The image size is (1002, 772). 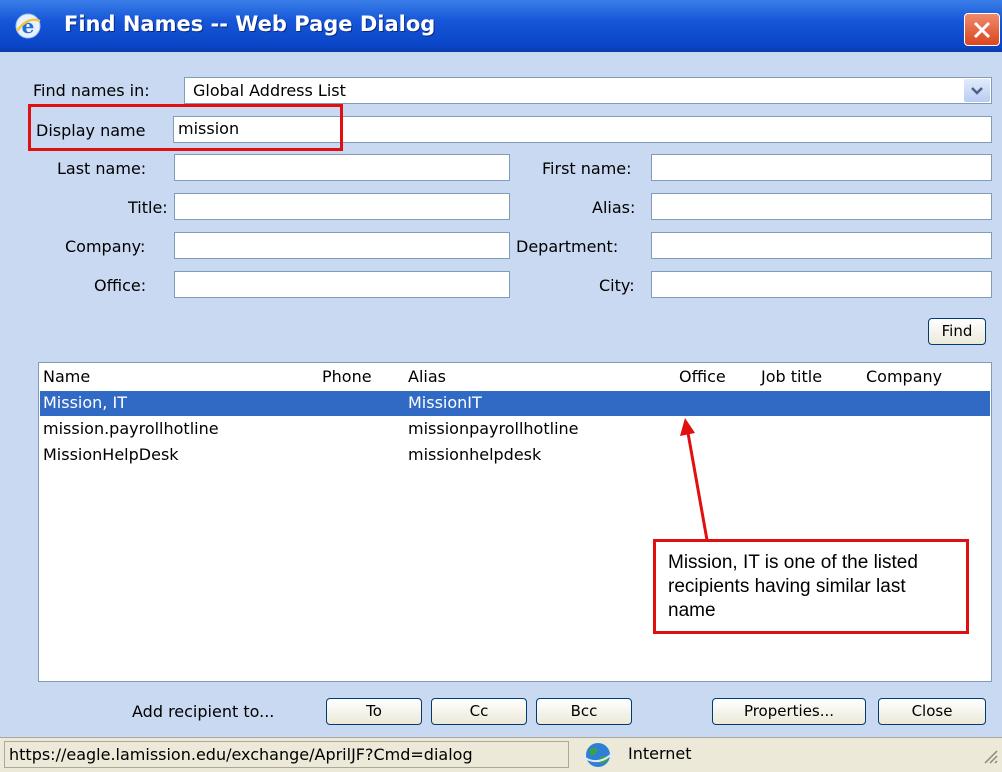 I want to click on zone-label: Internet, so click(x=660, y=753).